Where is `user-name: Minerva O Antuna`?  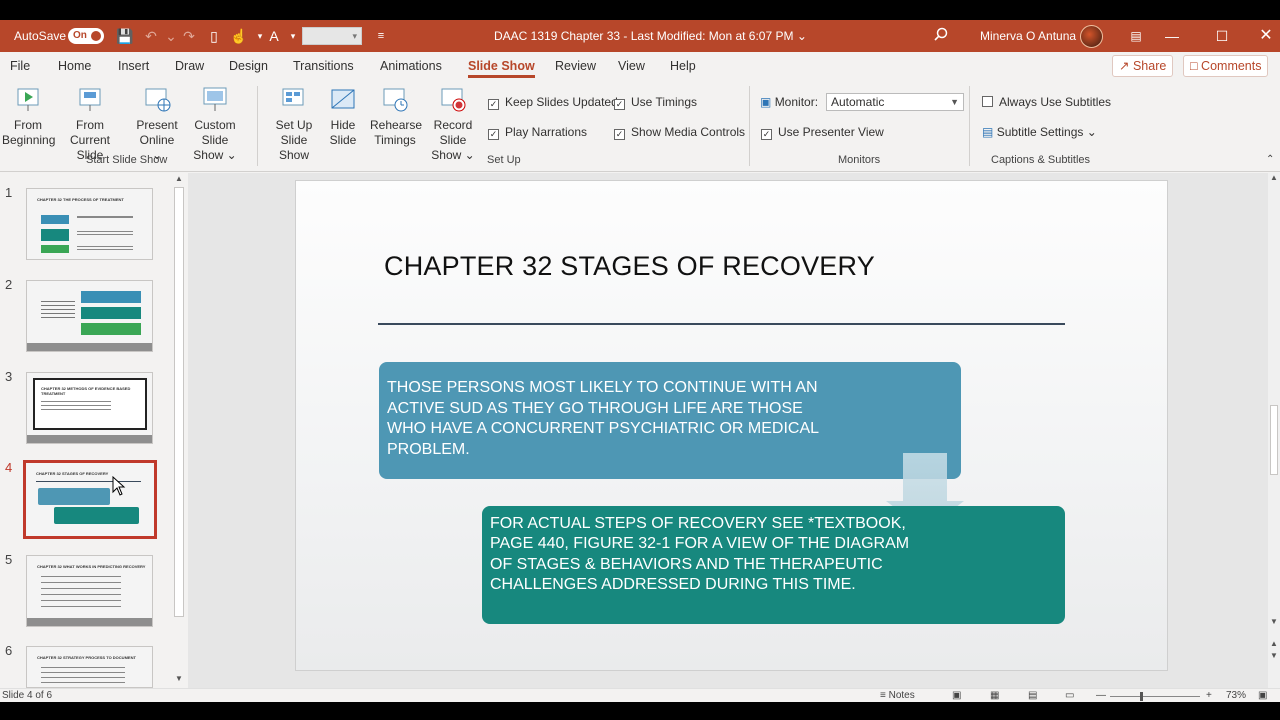
user-name: Minerva O Antuna is located at coordinates (1028, 36).